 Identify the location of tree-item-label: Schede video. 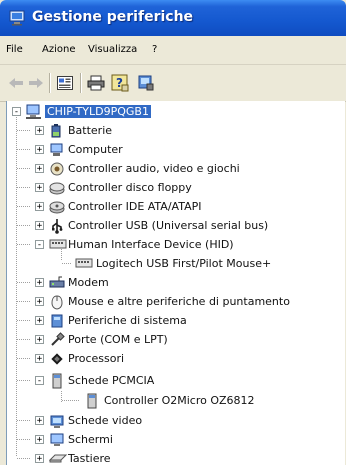
(105, 420).